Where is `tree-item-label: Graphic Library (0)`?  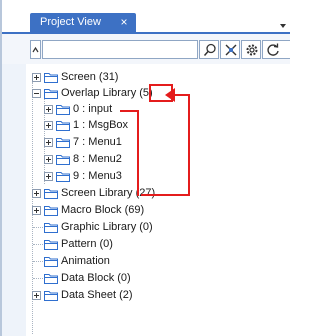 tree-item-label: Graphic Library (0) is located at coordinates (107, 227).